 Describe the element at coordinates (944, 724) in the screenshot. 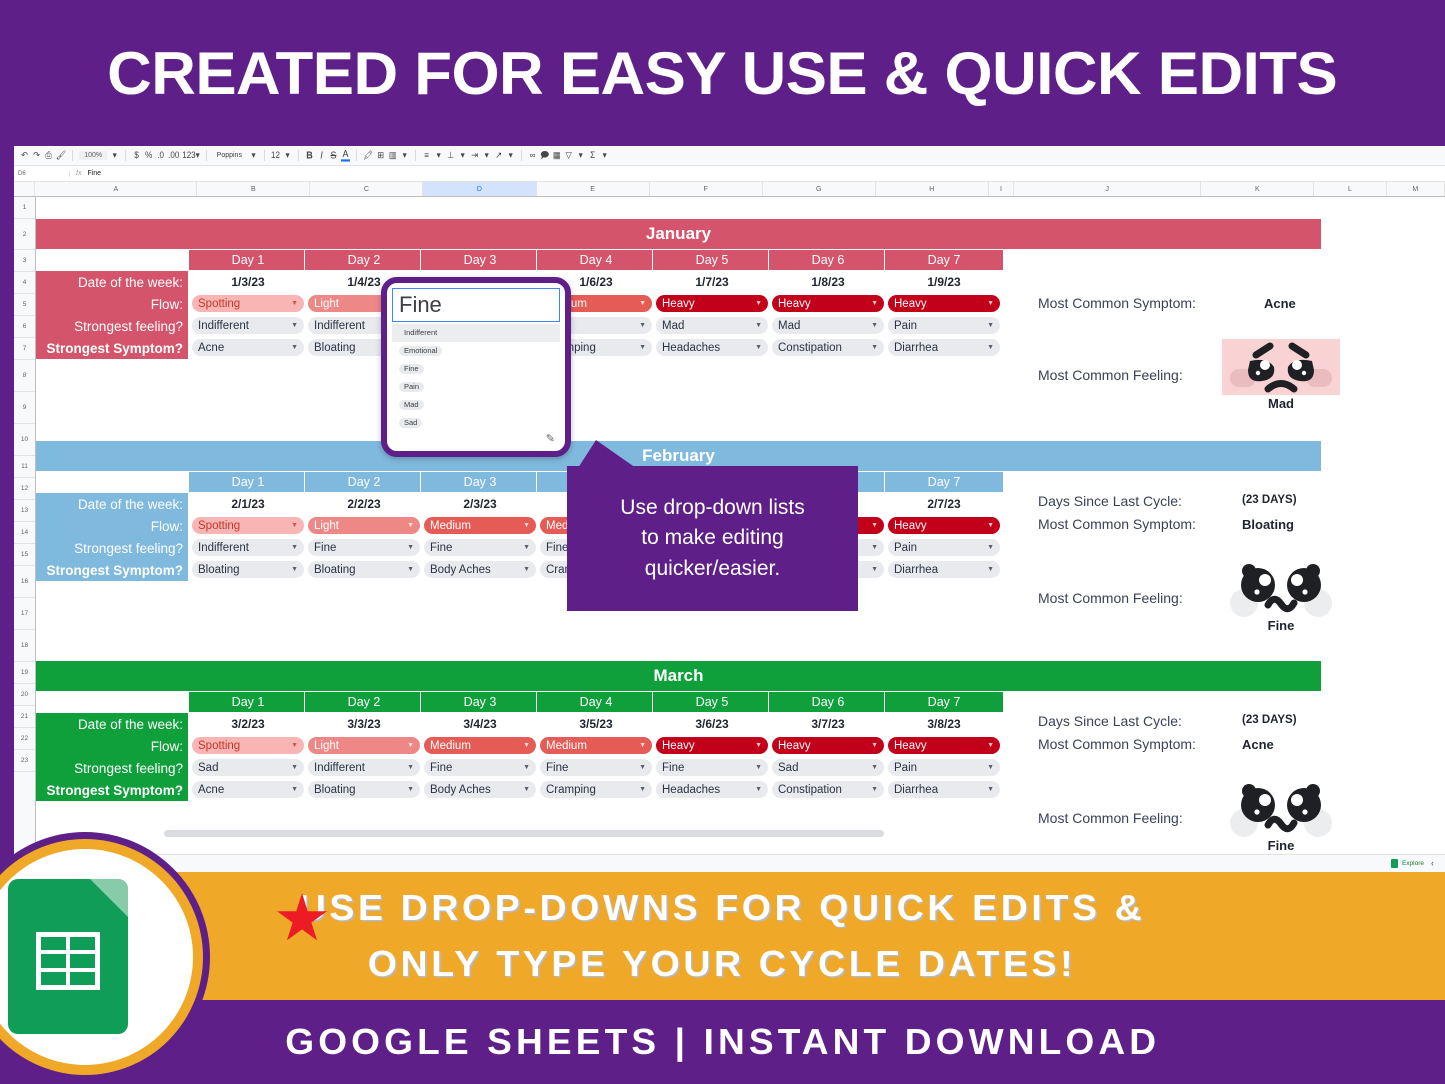

I see `date-cell: 3/8/23` at that location.